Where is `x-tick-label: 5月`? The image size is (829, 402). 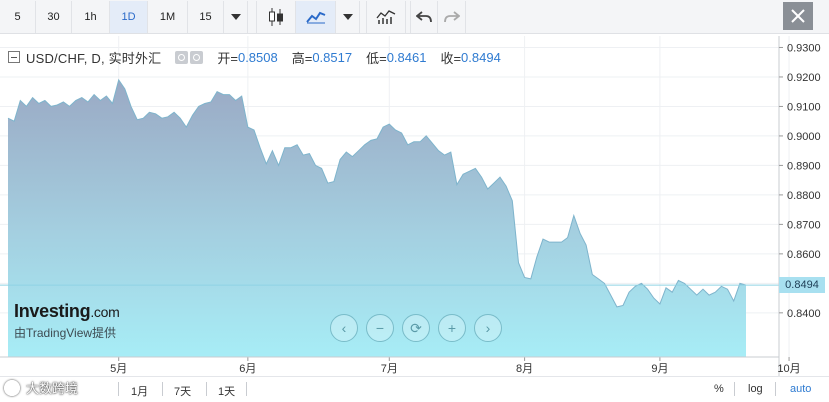
x-tick-label: 5月 is located at coordinates (118, 369).